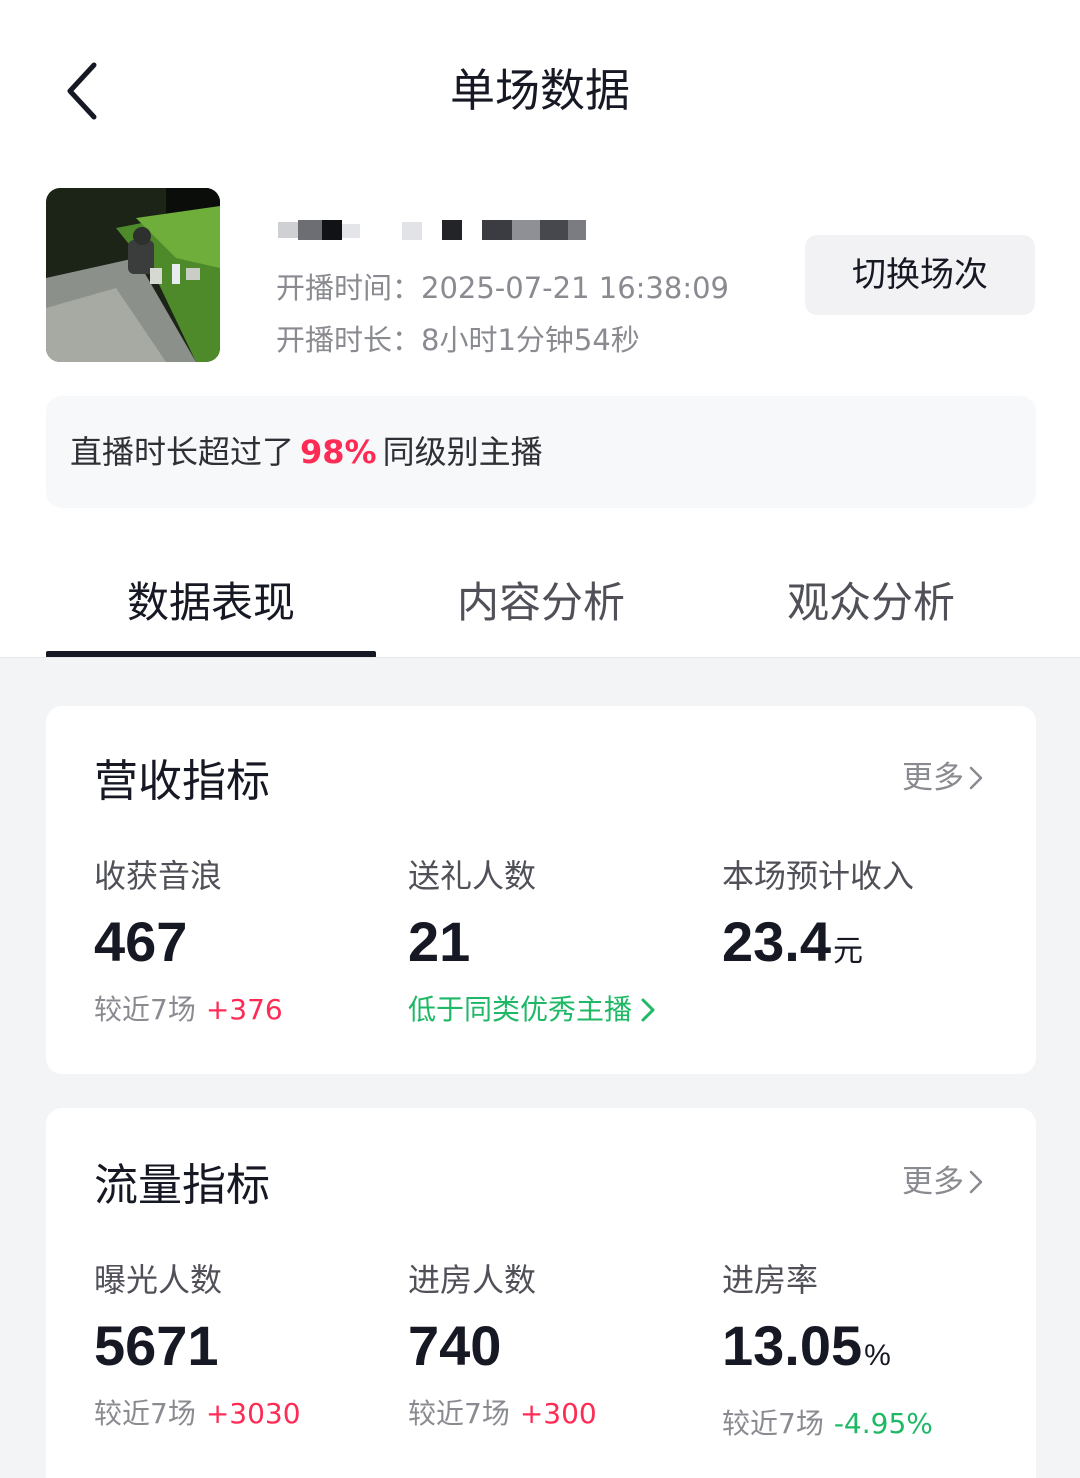  I want to click on metric-value: 740, so click(455, 1345).